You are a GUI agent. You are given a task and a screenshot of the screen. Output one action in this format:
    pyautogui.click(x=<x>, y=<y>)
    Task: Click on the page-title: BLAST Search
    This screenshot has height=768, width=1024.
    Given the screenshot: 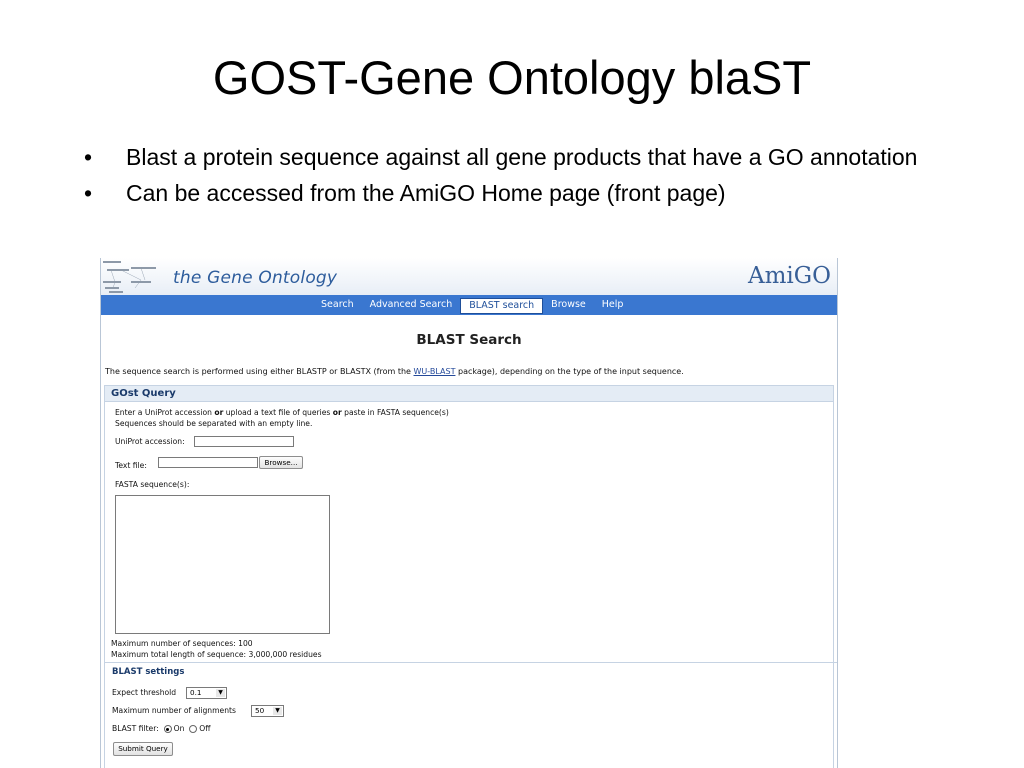 What is the action you would take?
    pyautogui.click(x=469, y=340)
    